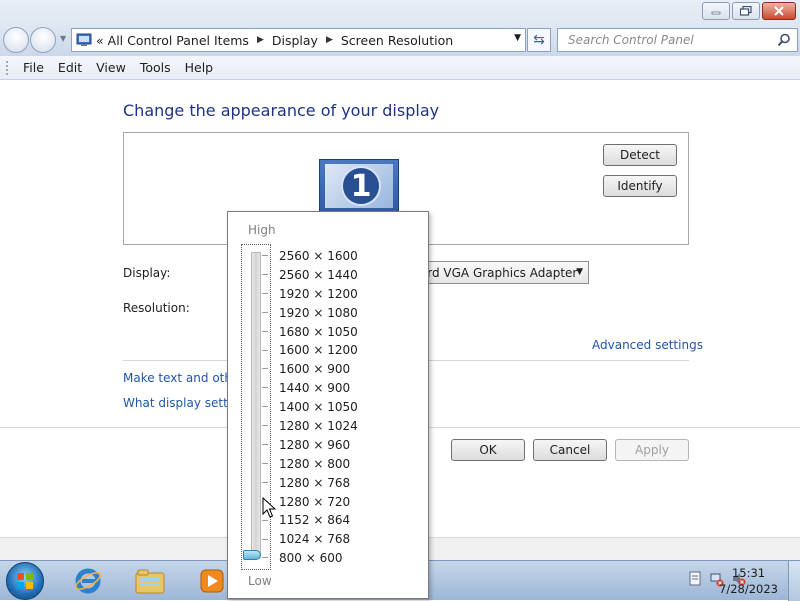 The width and height of the screenshot is (800, 601). Describe the element at coordinates (318, 388) in the screenshot. I see `resolution-option: 1440 × 900` at that location.